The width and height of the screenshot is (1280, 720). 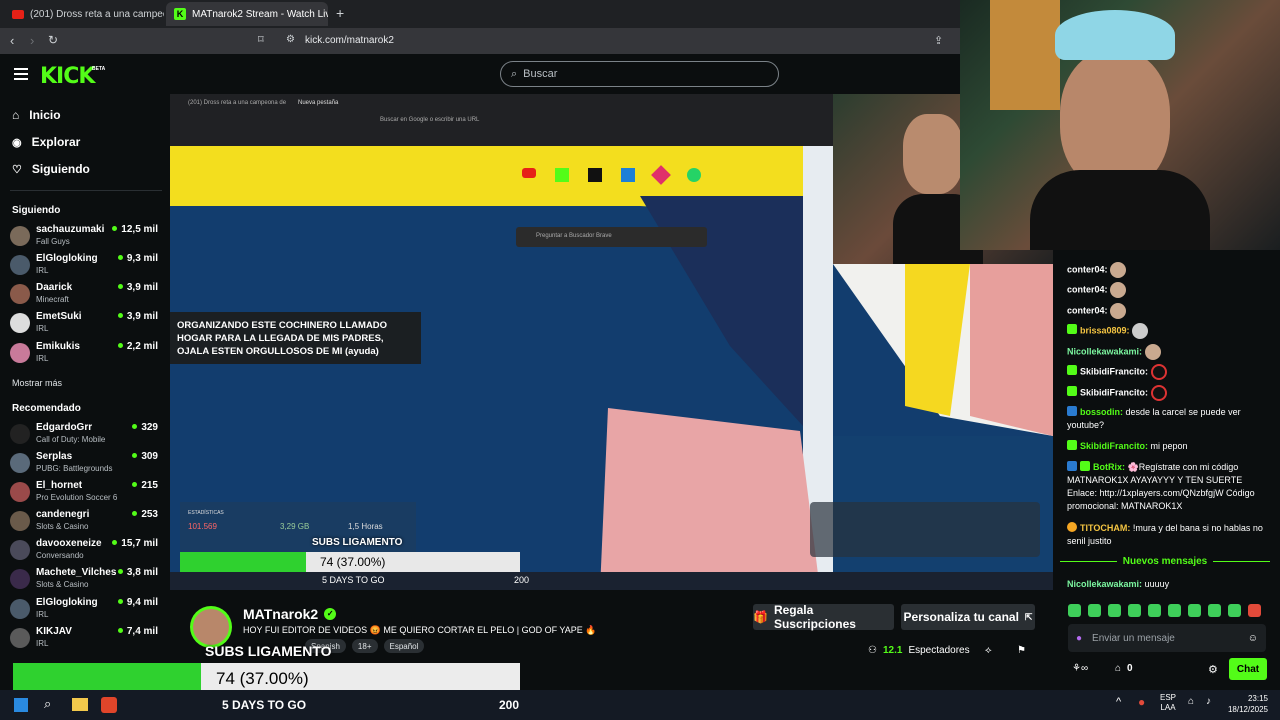 I want to click on app-icon, so click(x=661, y=175).